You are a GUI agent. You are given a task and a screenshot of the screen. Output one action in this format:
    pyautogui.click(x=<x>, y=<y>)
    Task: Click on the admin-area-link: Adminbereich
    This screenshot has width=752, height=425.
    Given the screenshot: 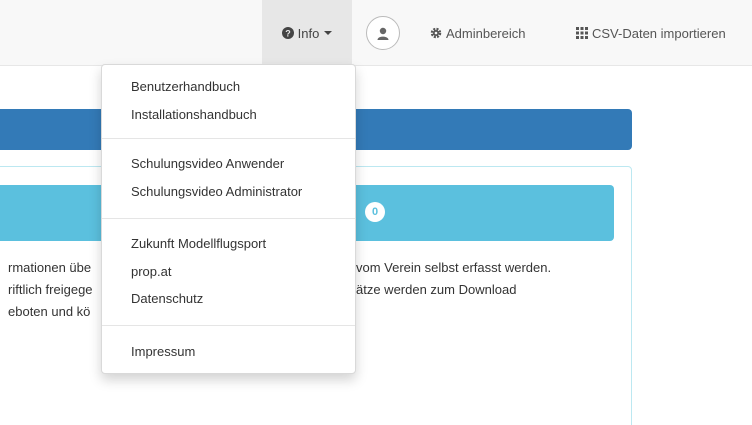 What is the action you would take?
    pyautogui.click(x=478, y=33)
    